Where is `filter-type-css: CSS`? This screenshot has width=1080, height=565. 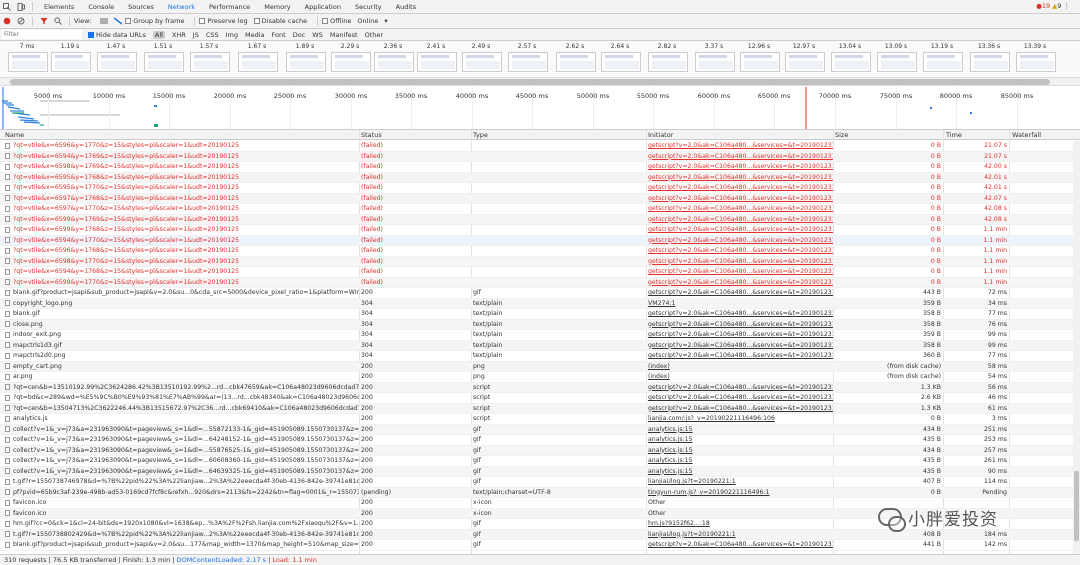
filter-type-css: CSS is located at coordinates (212, 35).